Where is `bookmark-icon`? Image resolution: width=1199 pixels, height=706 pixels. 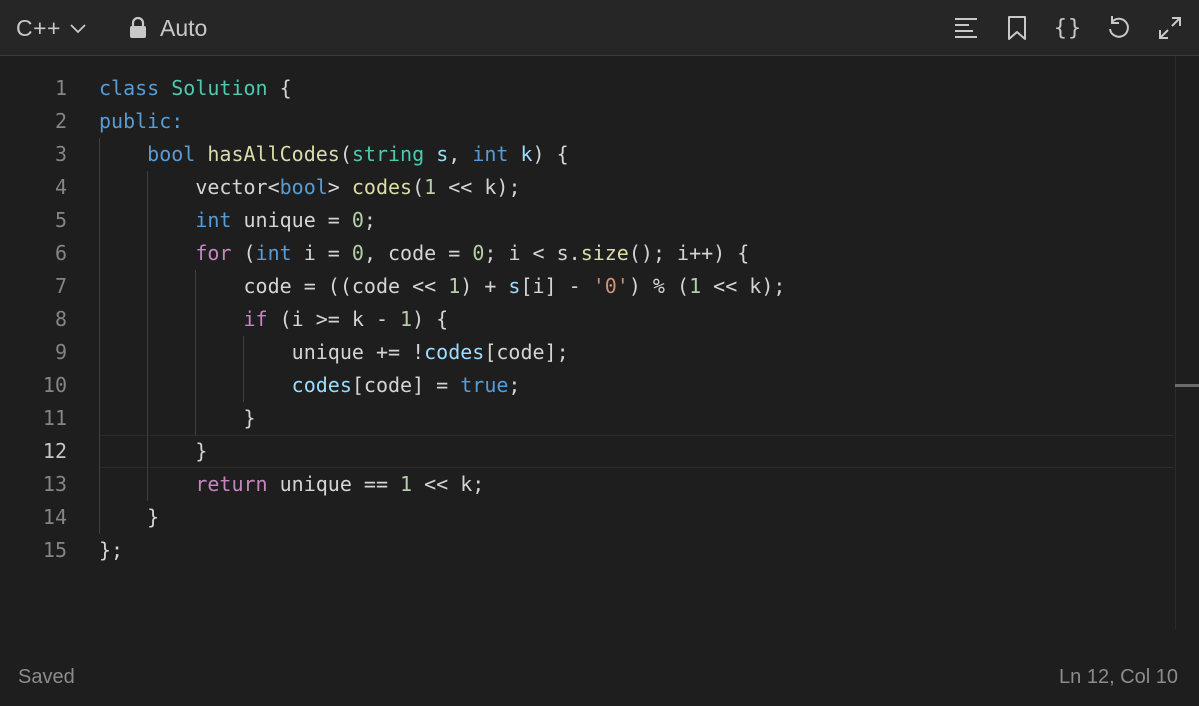
bookmark-icon is located at coordinates (1017, 28).